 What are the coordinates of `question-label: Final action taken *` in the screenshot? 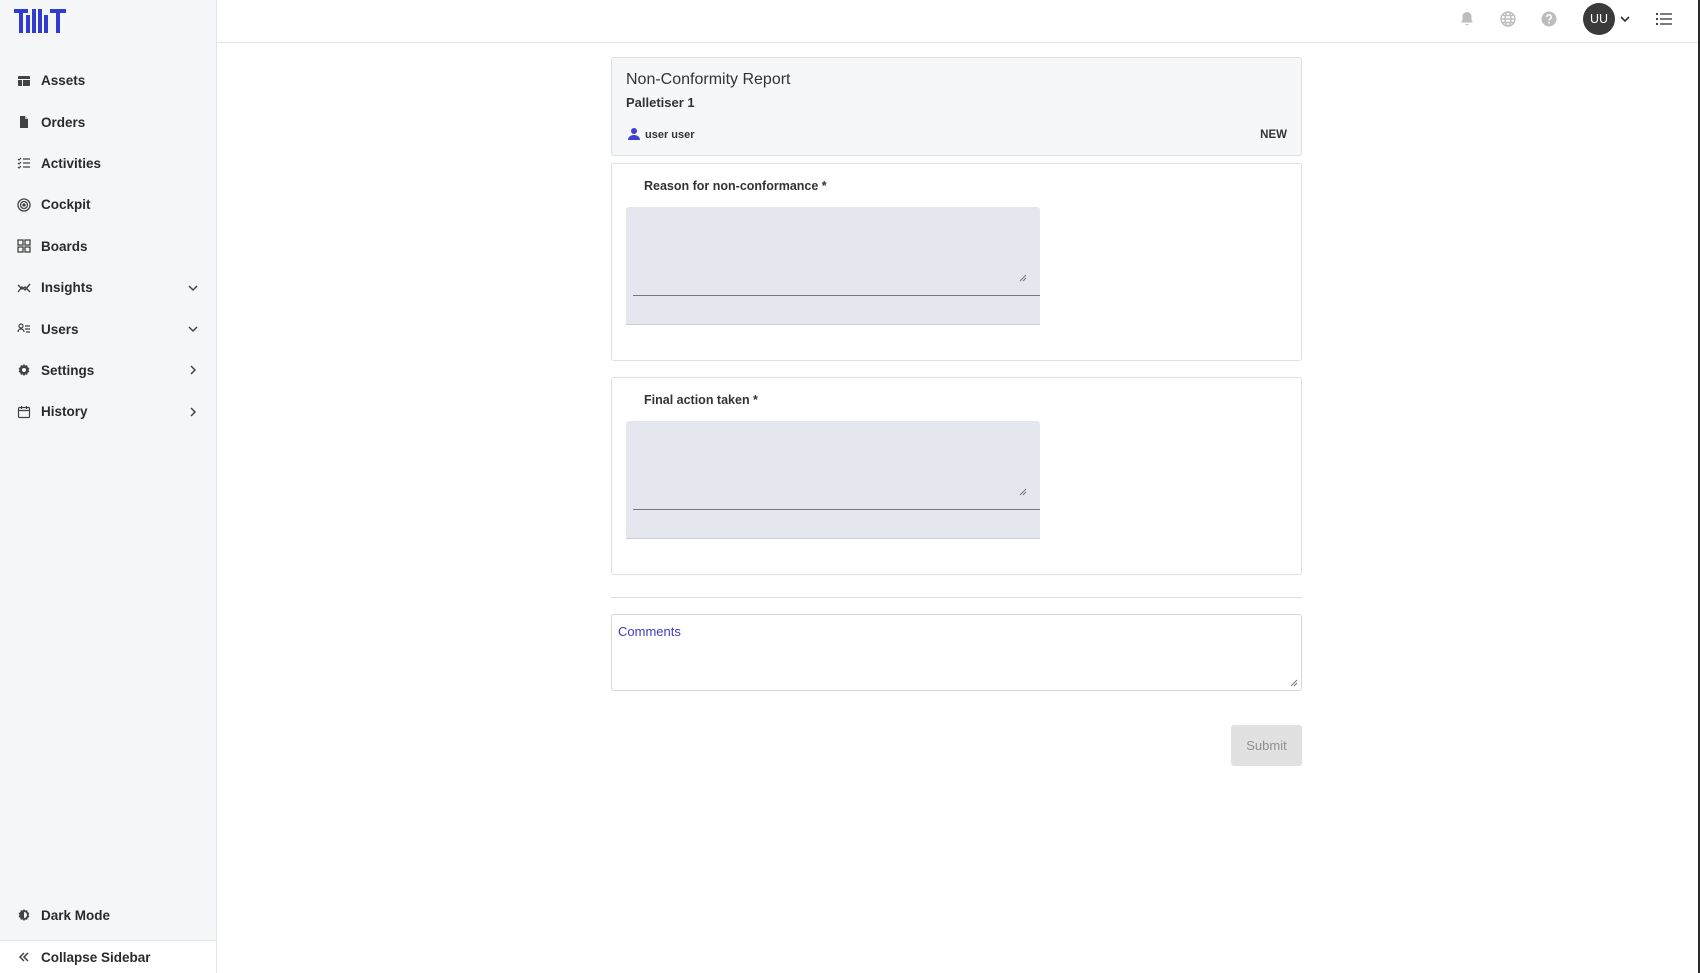 It's located at (701, 400).